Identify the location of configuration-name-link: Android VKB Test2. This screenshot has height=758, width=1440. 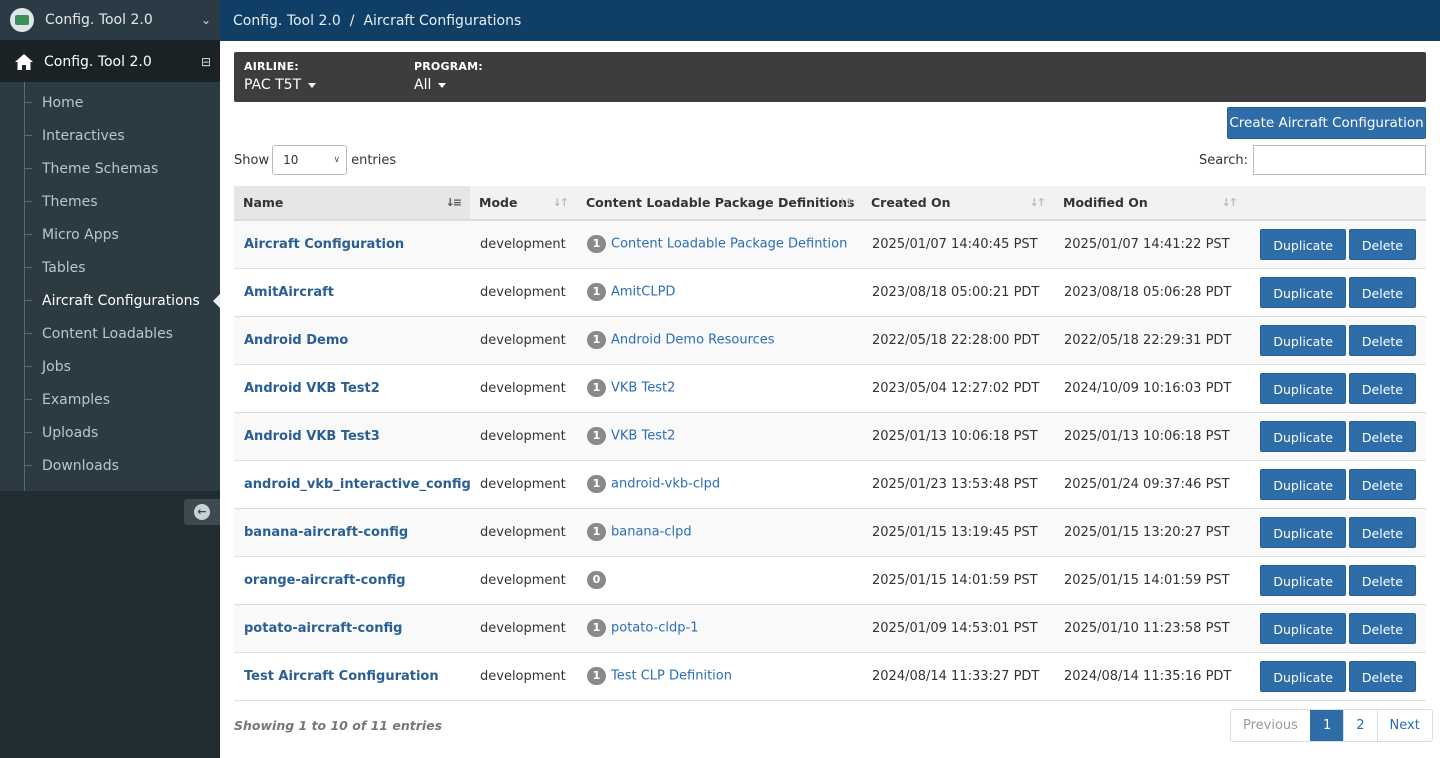
(312, 388).